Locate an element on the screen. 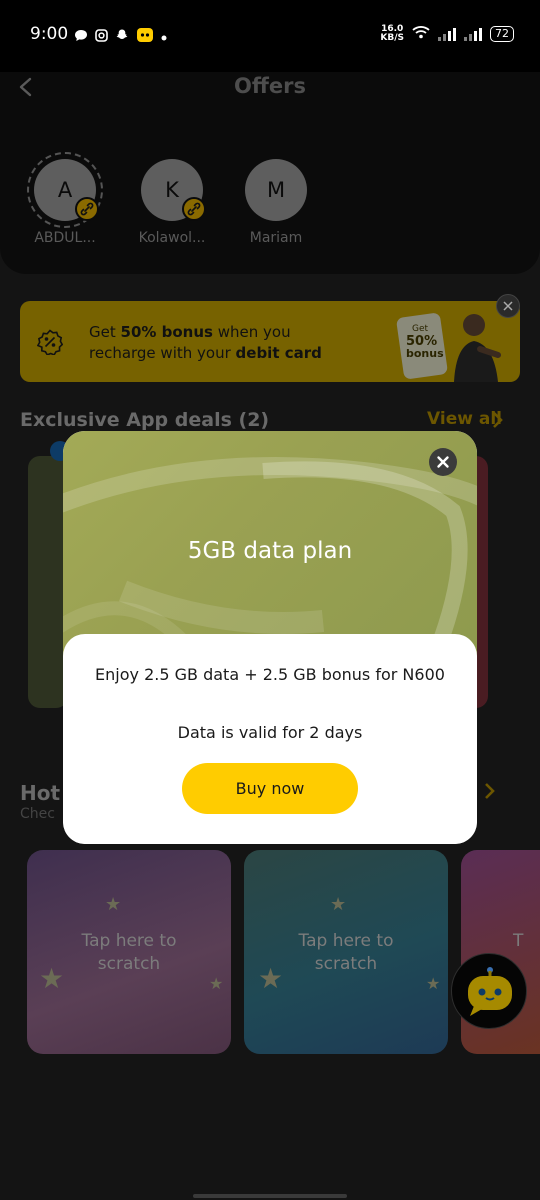  dot-indicator-icon is located at coordinates (164, 37).